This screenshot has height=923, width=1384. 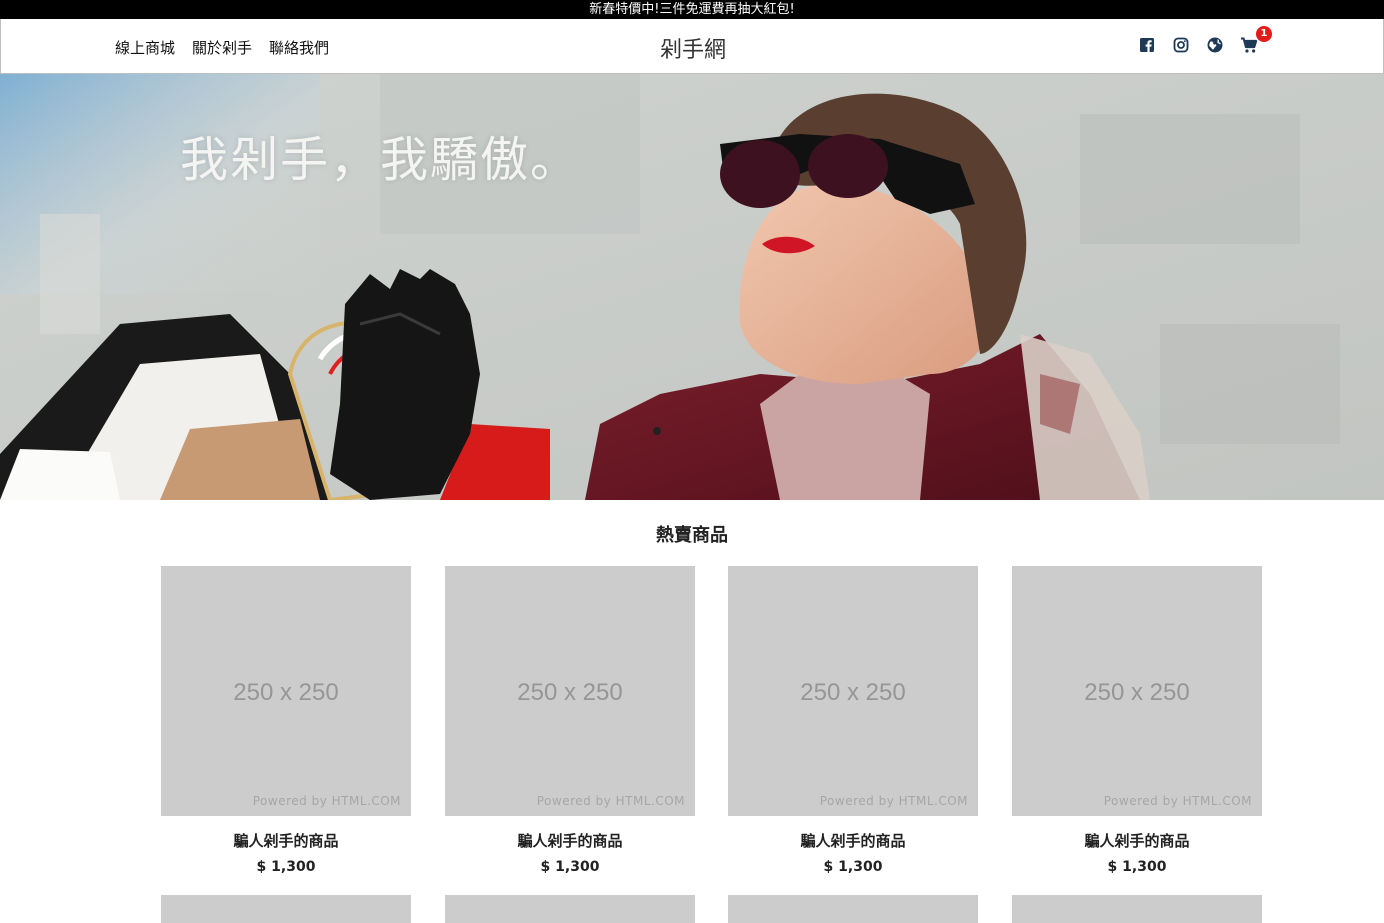 I want to click on promo-text: 新春特價中!三件免運費再抽大紅包!, so click(x=692, y=9).